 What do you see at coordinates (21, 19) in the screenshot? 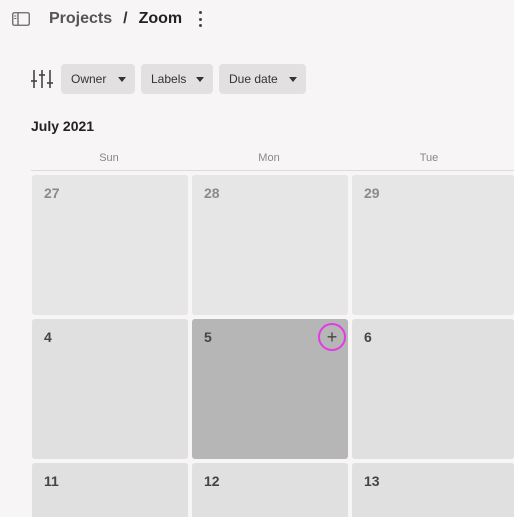
I see `sidebar-toggle-icon` at bounding box center [21, 19].